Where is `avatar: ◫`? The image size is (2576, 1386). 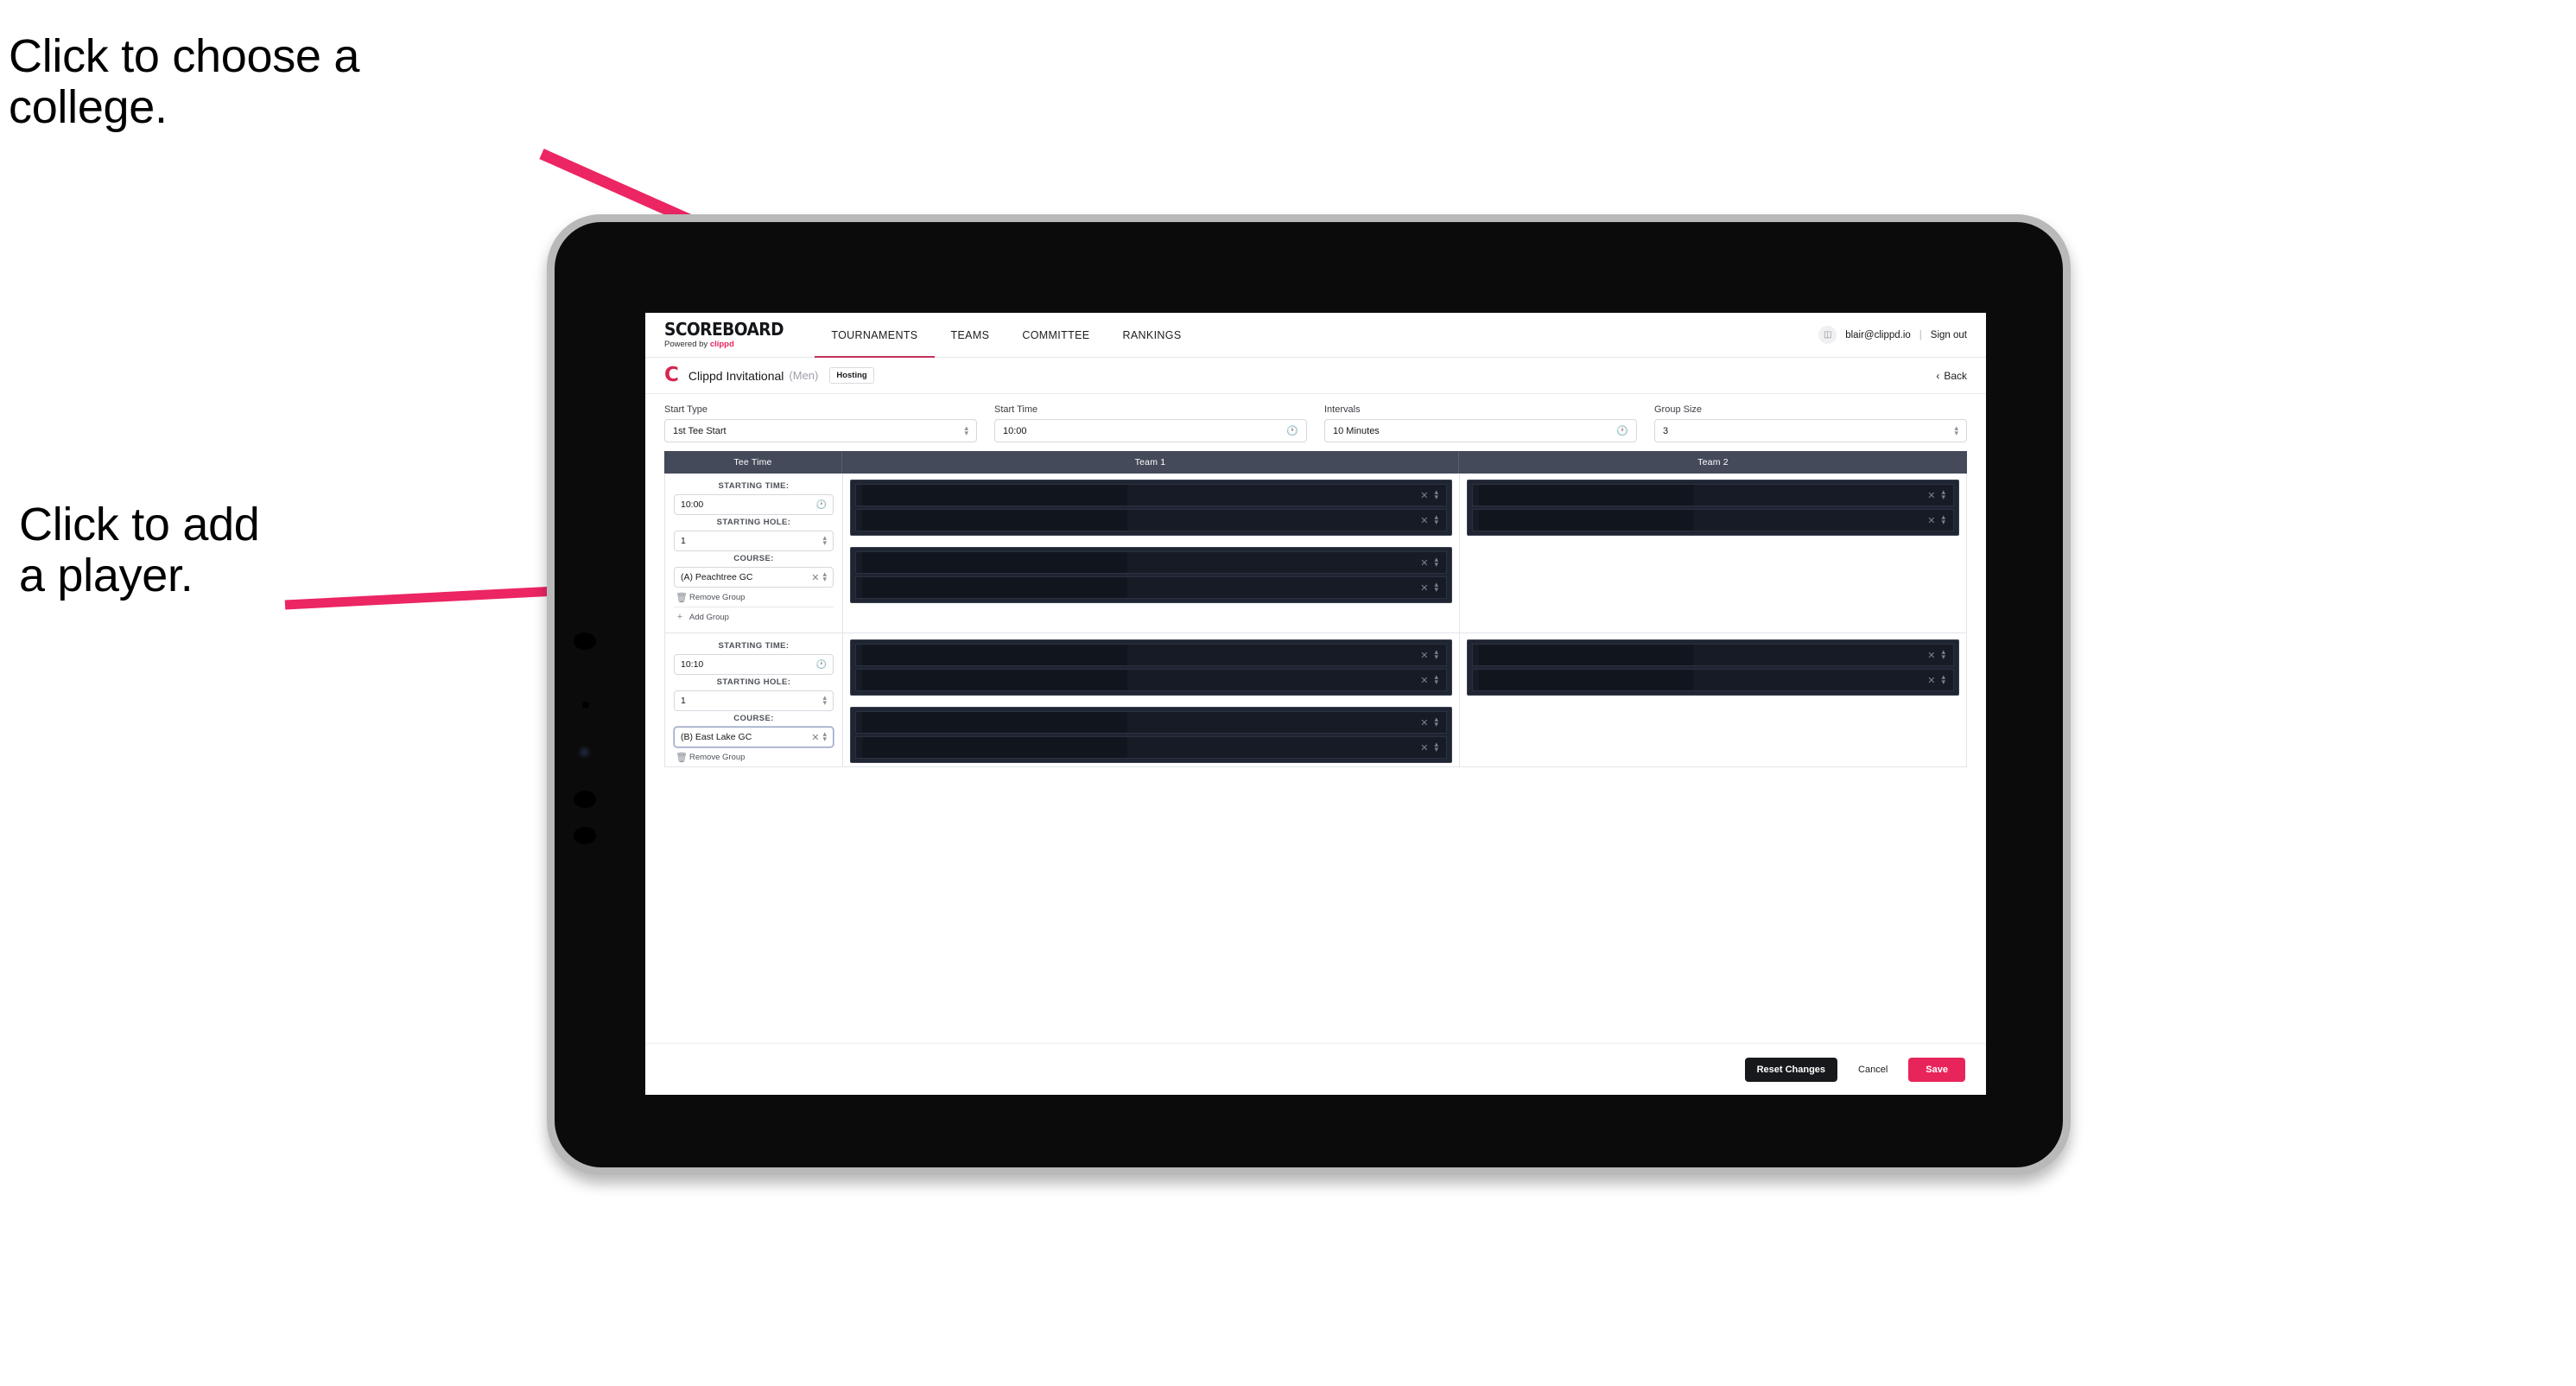
avatar: ◫ is located at coordinates (1827, 335).